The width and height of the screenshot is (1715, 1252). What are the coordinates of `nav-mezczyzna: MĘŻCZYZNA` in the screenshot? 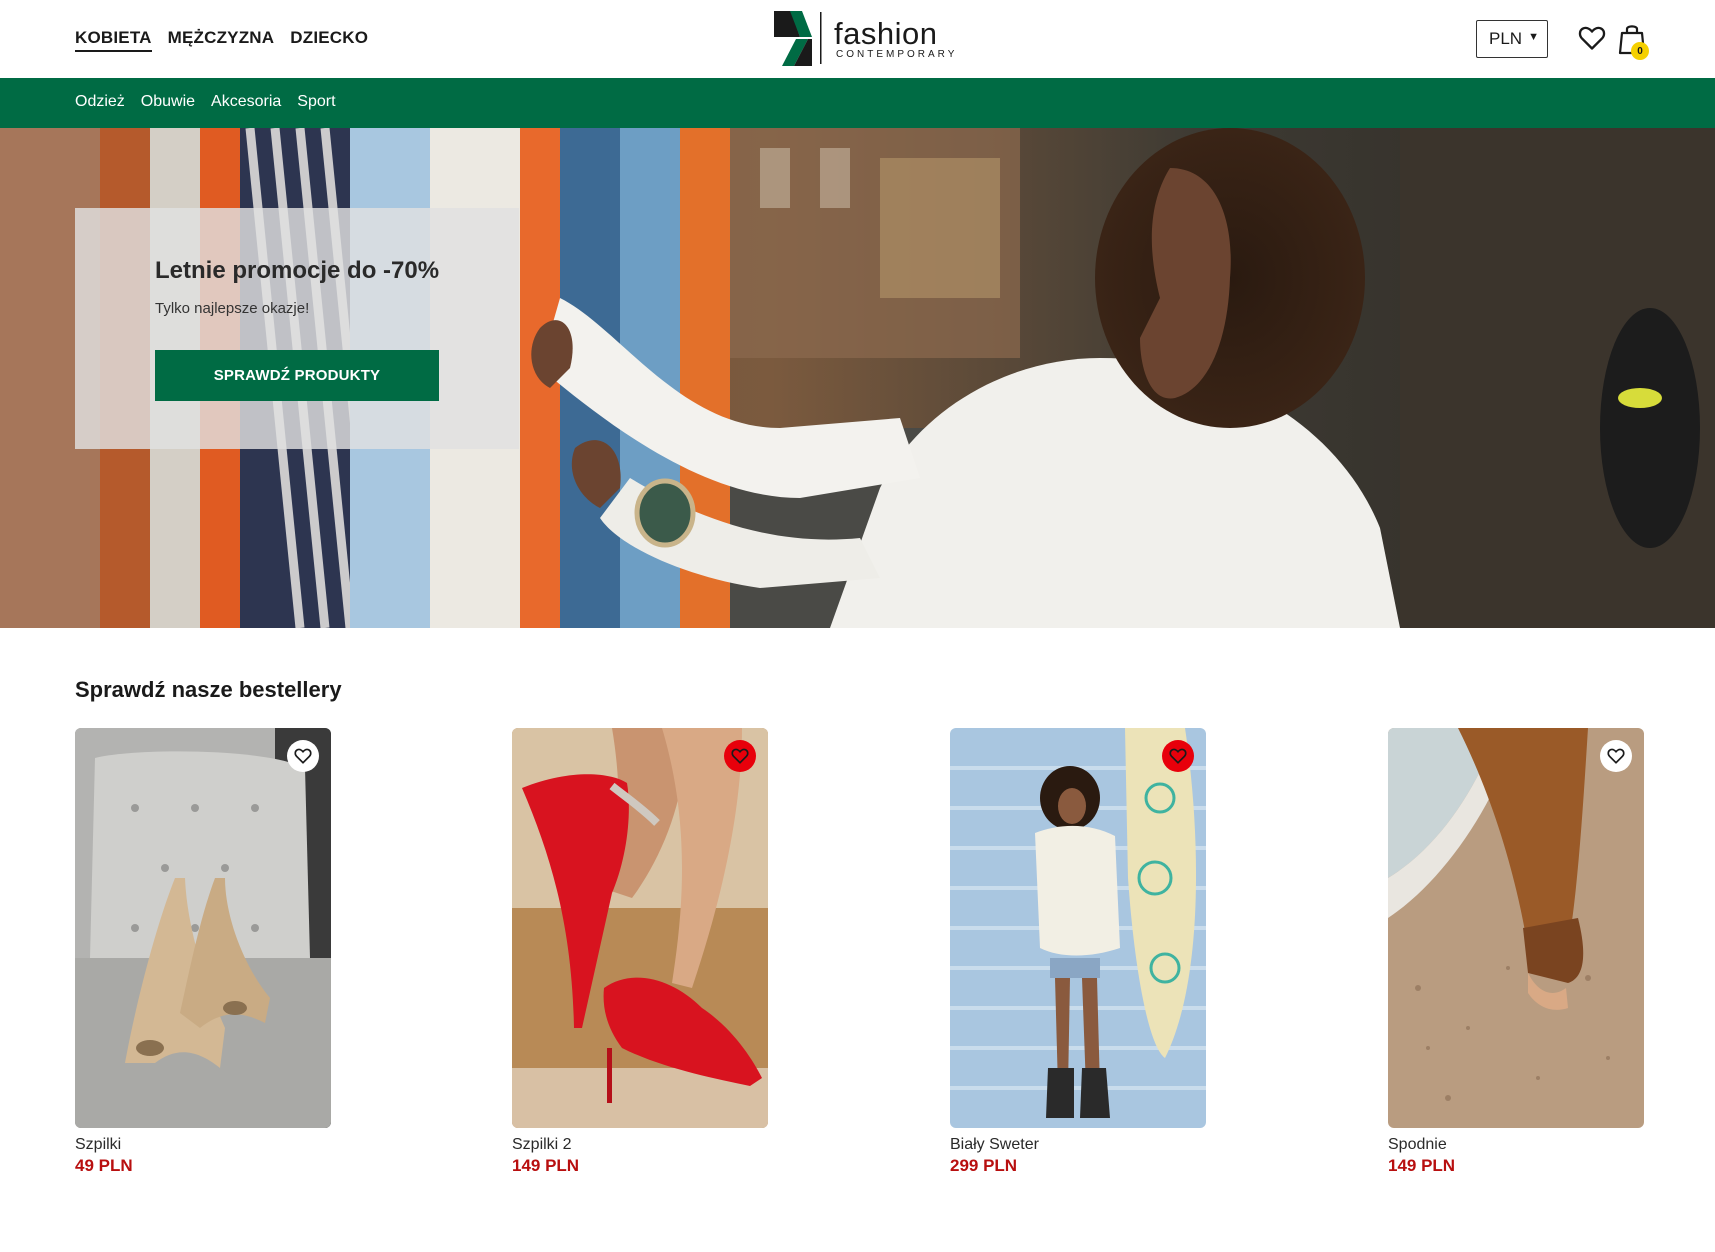 It's located at (221, 40).